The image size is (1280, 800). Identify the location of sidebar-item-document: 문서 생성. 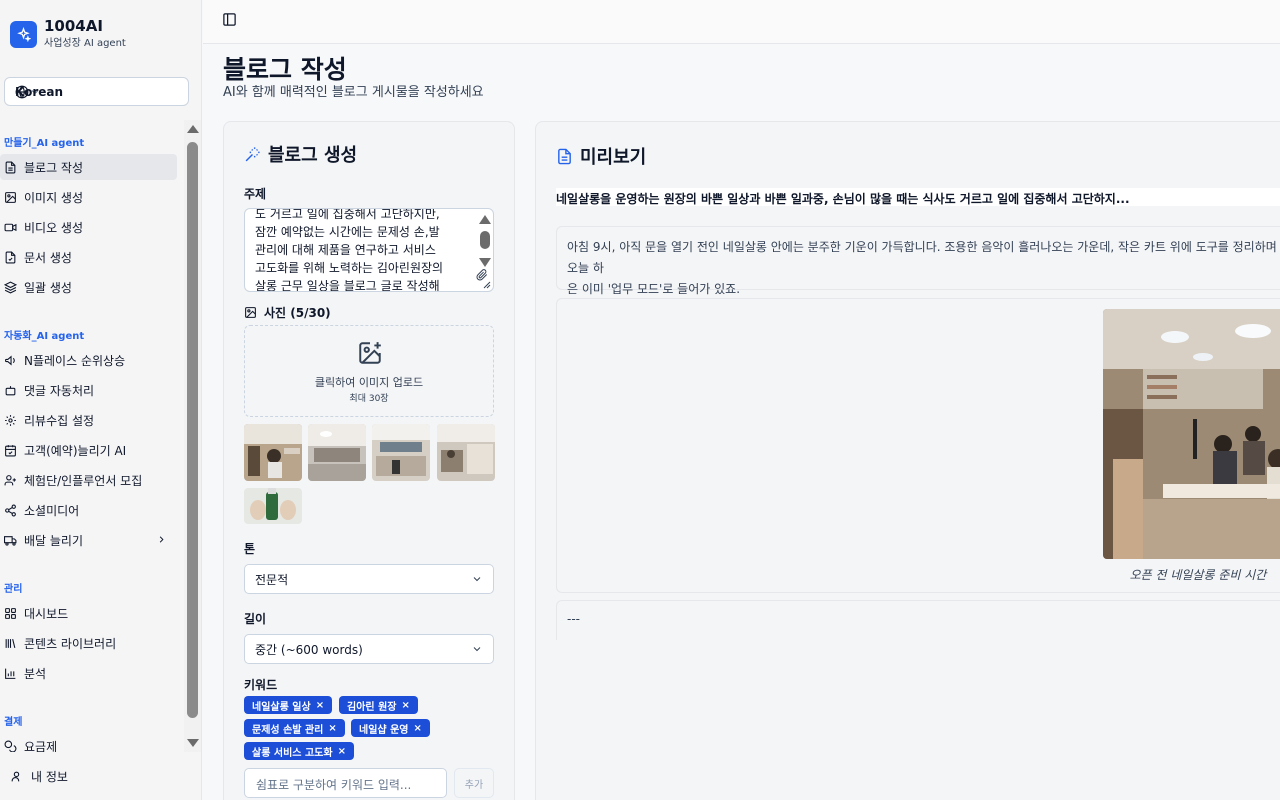
(88, 257).